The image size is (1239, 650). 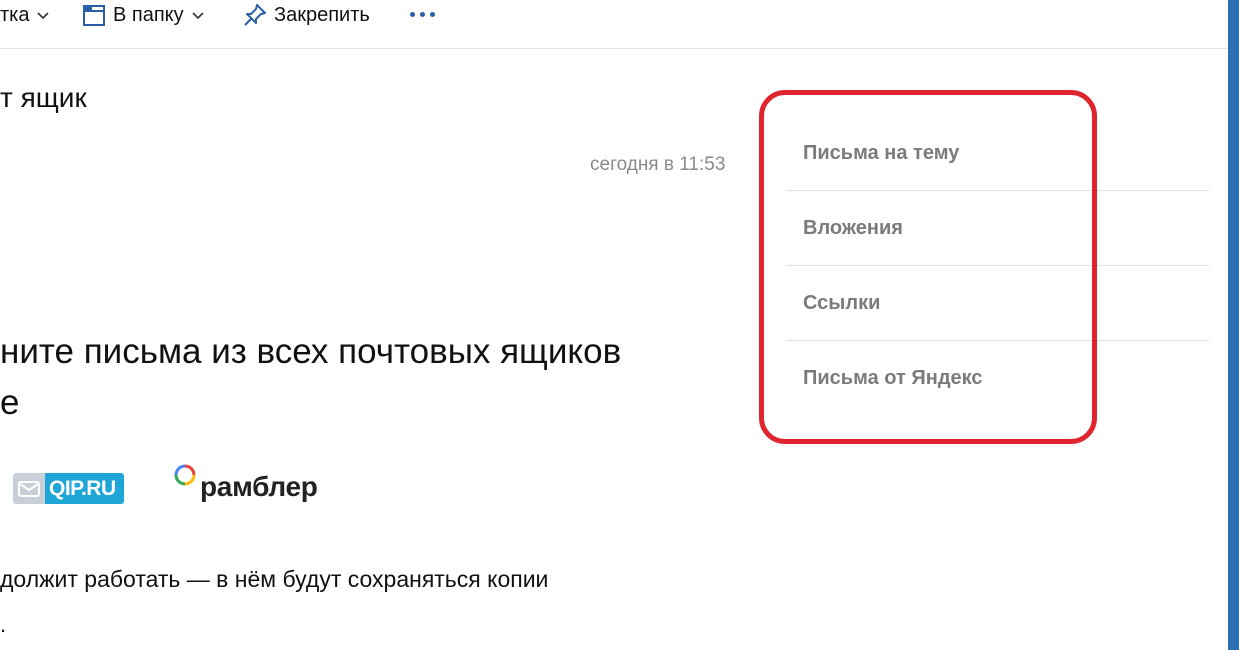 What do you see at coordinates (84, 488) in the screenshot?
I see `qip-logo-text: QIP.RU` at bounding box center [84, 488].